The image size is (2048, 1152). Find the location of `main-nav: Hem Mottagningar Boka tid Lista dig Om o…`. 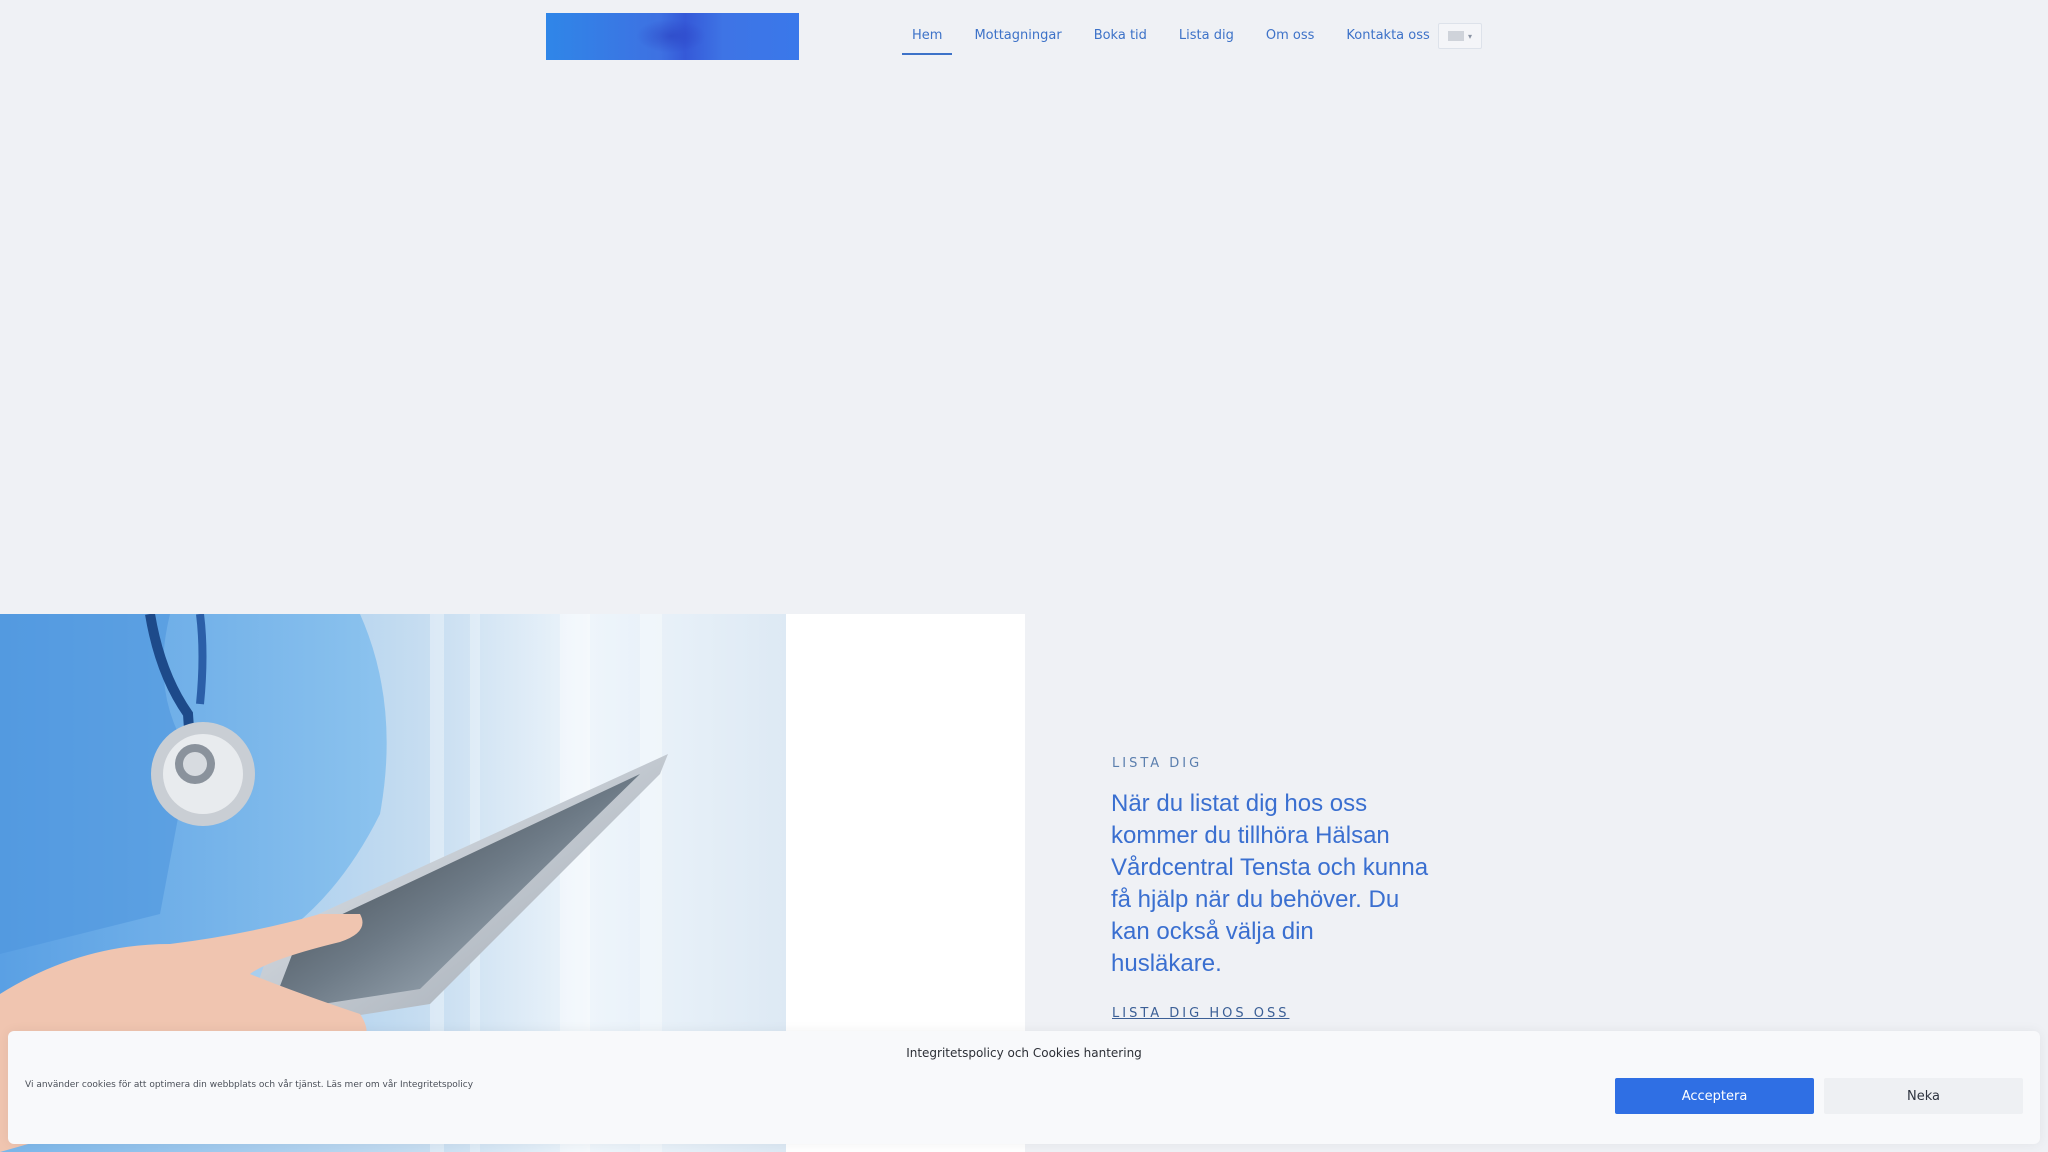

main-nav: Hem Mottagningar Boka tid Lista dig Om o… is located at coordinates (1177, 39).